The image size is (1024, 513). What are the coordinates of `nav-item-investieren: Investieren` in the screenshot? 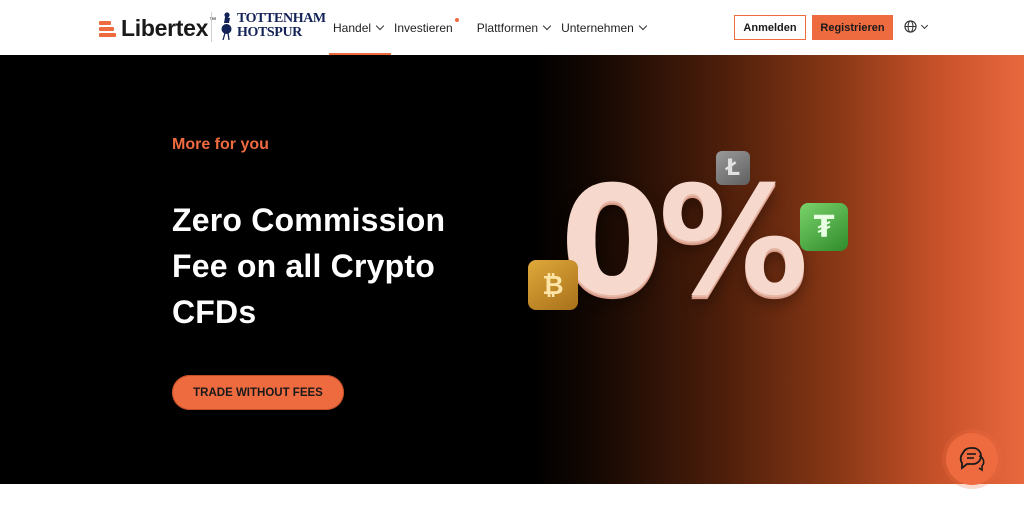 It's located at (426, 27).